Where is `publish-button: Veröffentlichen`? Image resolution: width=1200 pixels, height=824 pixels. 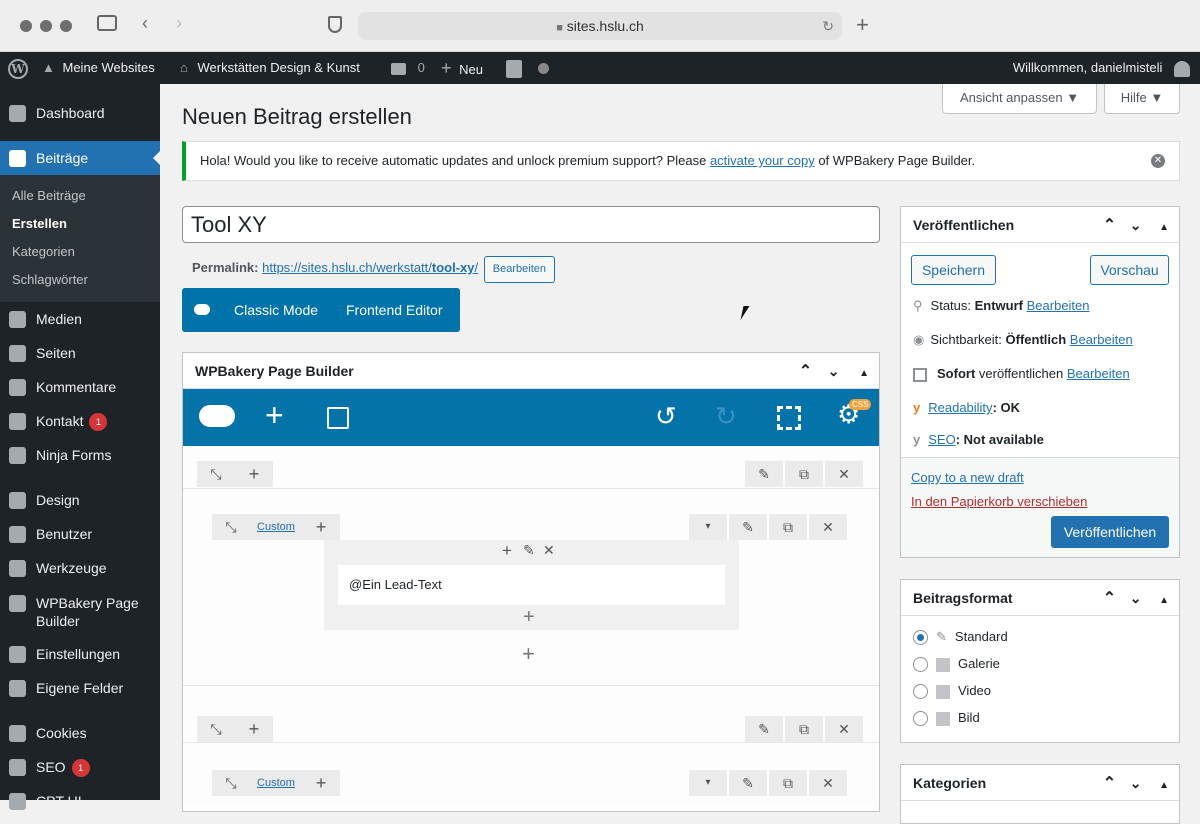
publish-button: Veröffentlichen is located at coordinates (1110, 532).